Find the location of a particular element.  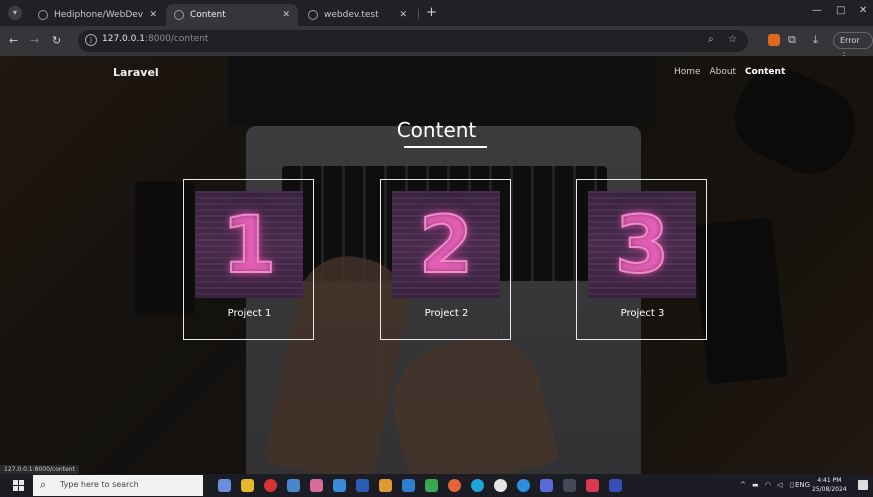

tab-search-icon: ▾ is located at coordinates (15, 13).